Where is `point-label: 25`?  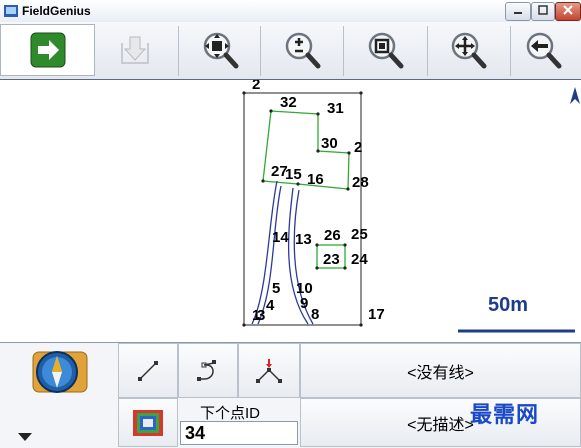
point-label: 25 is located at coordinates (359, 234).